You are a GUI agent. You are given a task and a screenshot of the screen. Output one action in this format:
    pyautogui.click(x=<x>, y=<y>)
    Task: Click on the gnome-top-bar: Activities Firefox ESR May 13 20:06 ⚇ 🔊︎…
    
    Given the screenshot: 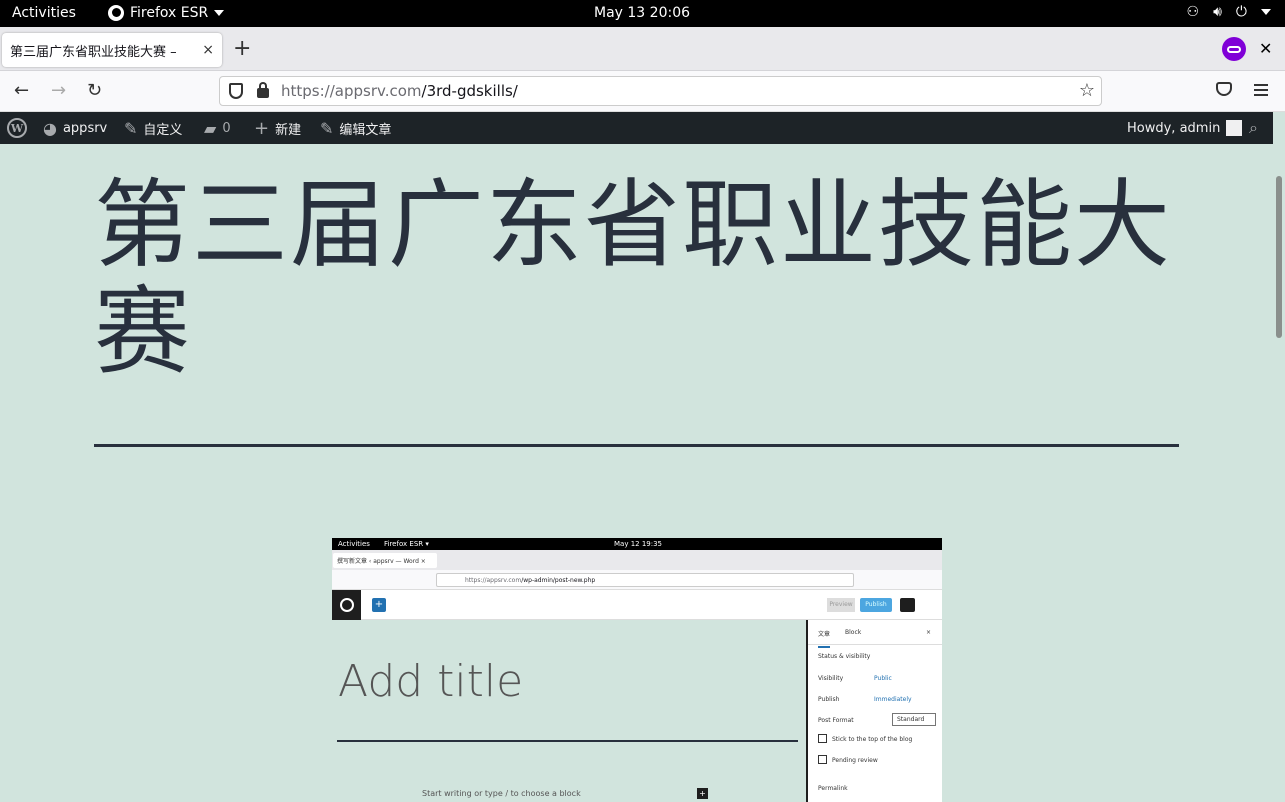 What is the action you would take?
    pyautogui.click(x=642, y=13)
    